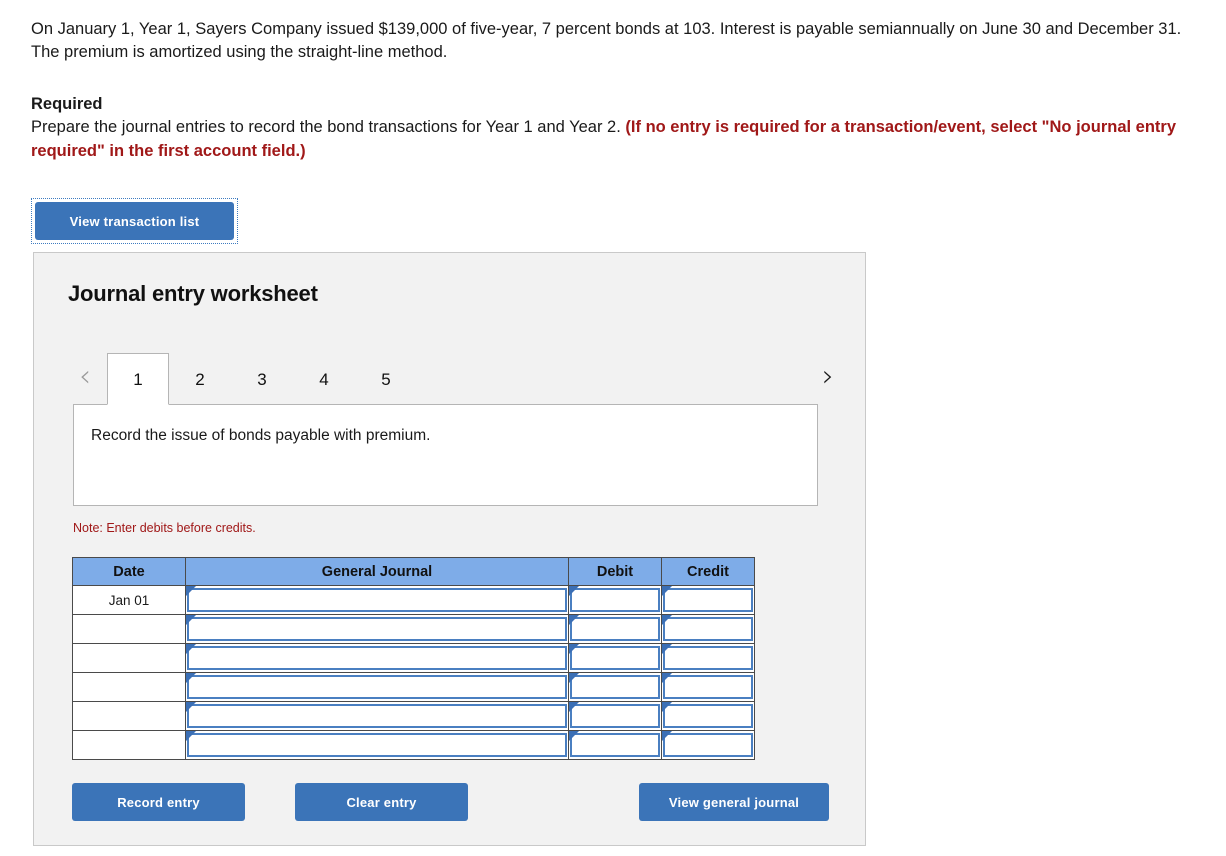 The image size is (1226, 856). Describe the element at coordinates (200, 378) in the screenshot. I see `worksheet-tab-2: 2` at that location.